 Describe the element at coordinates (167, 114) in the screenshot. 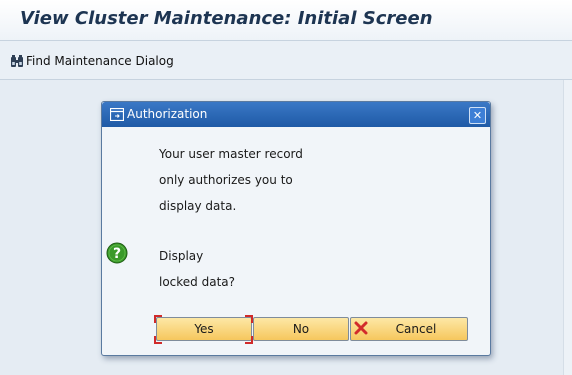

I see `dialog-title: Authorization` at that location.